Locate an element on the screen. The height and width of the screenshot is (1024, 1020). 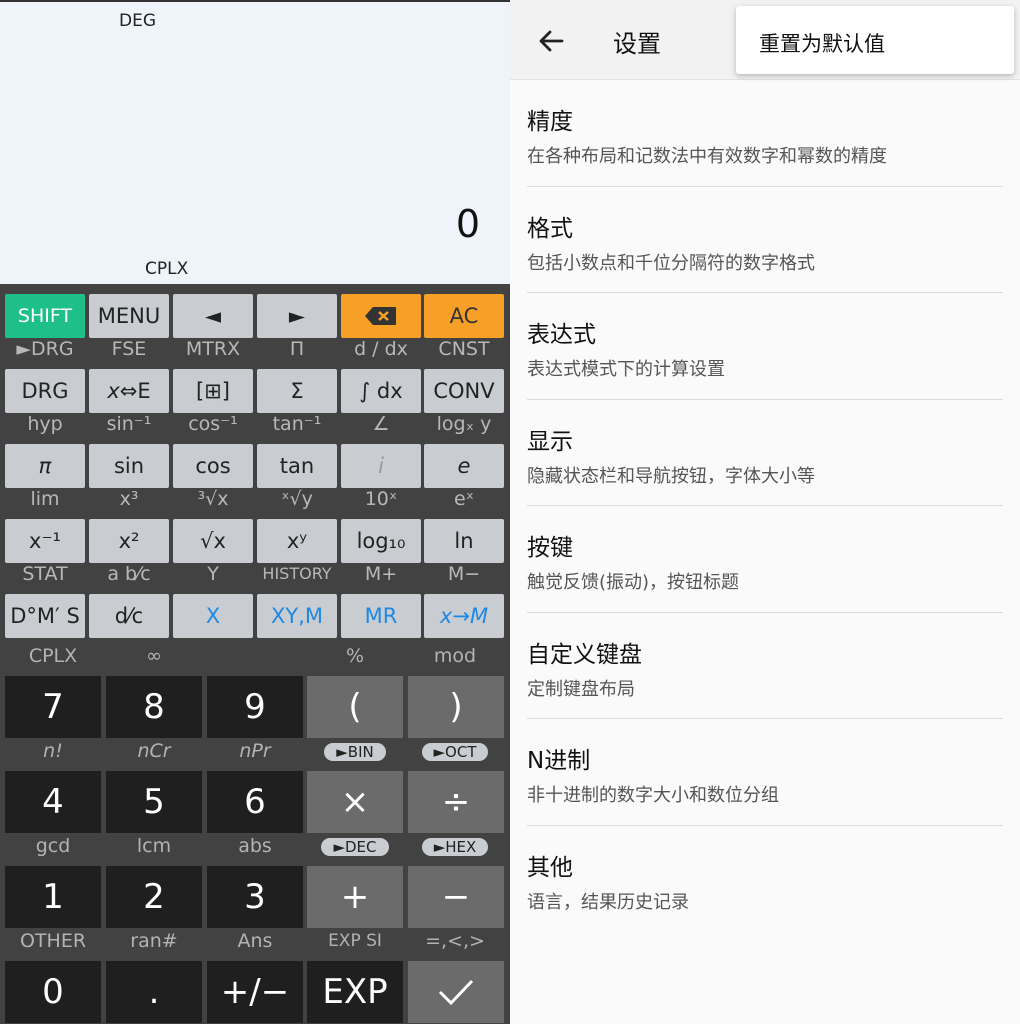
minus-button: − is located at coordinates (456, 897).